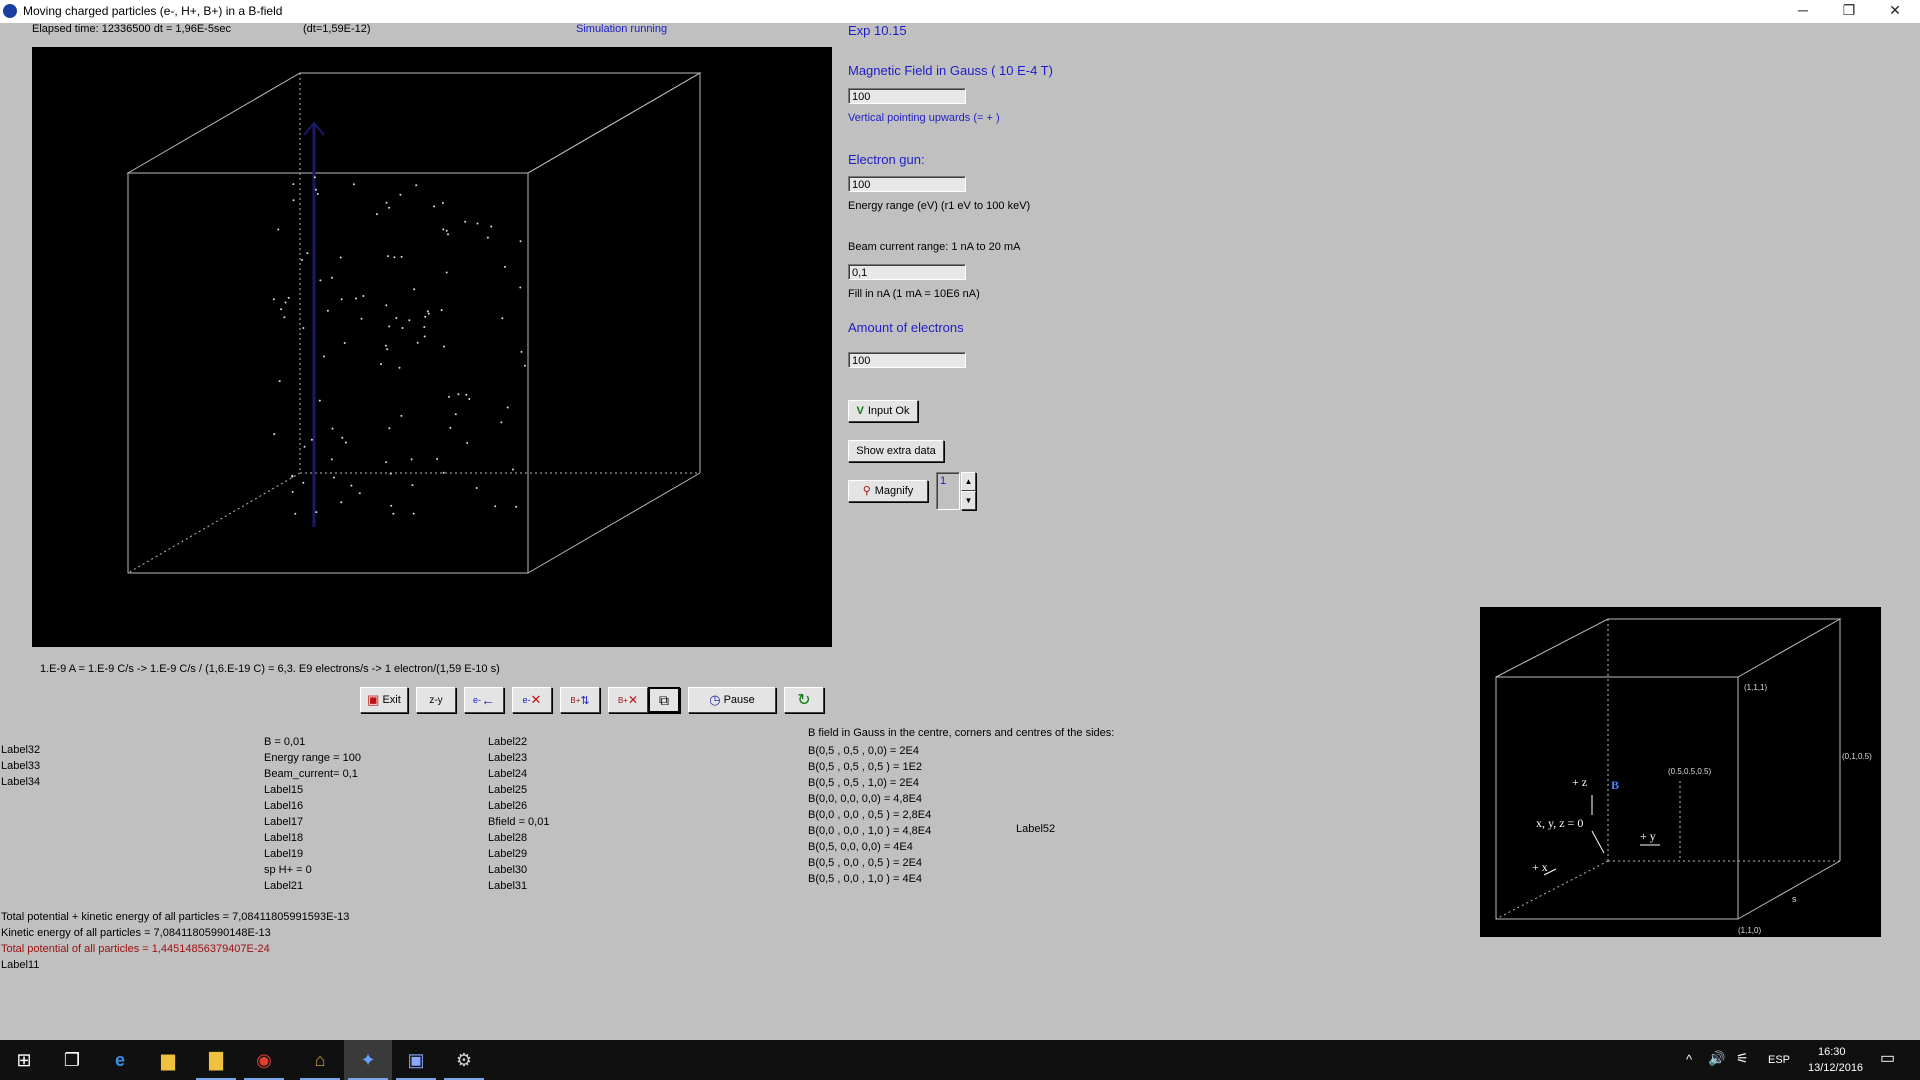 This screenshot has width=1920, height=1080. What do you see at coordinates (216, 1060) in the screenshot?
I see `folder-taskbar-button: ▇` at bounding box center [216, 1060].